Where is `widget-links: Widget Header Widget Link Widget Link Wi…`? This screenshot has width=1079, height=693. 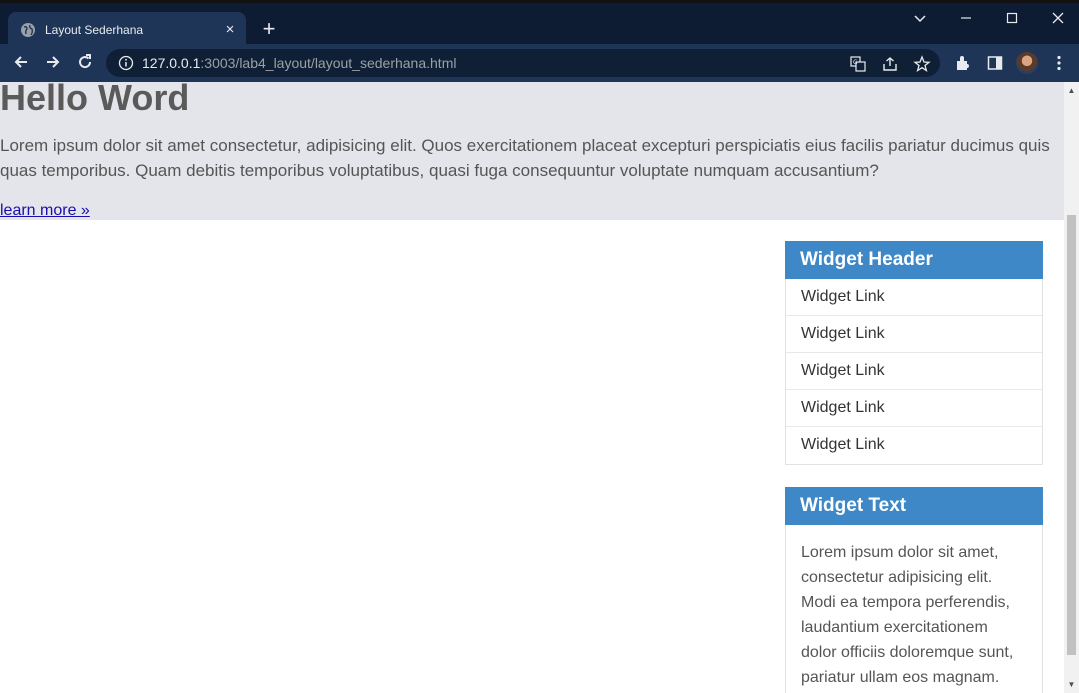 widget-links: Widget Header Widget Link Widget Link Wi… is located at coordinates (914, 353).